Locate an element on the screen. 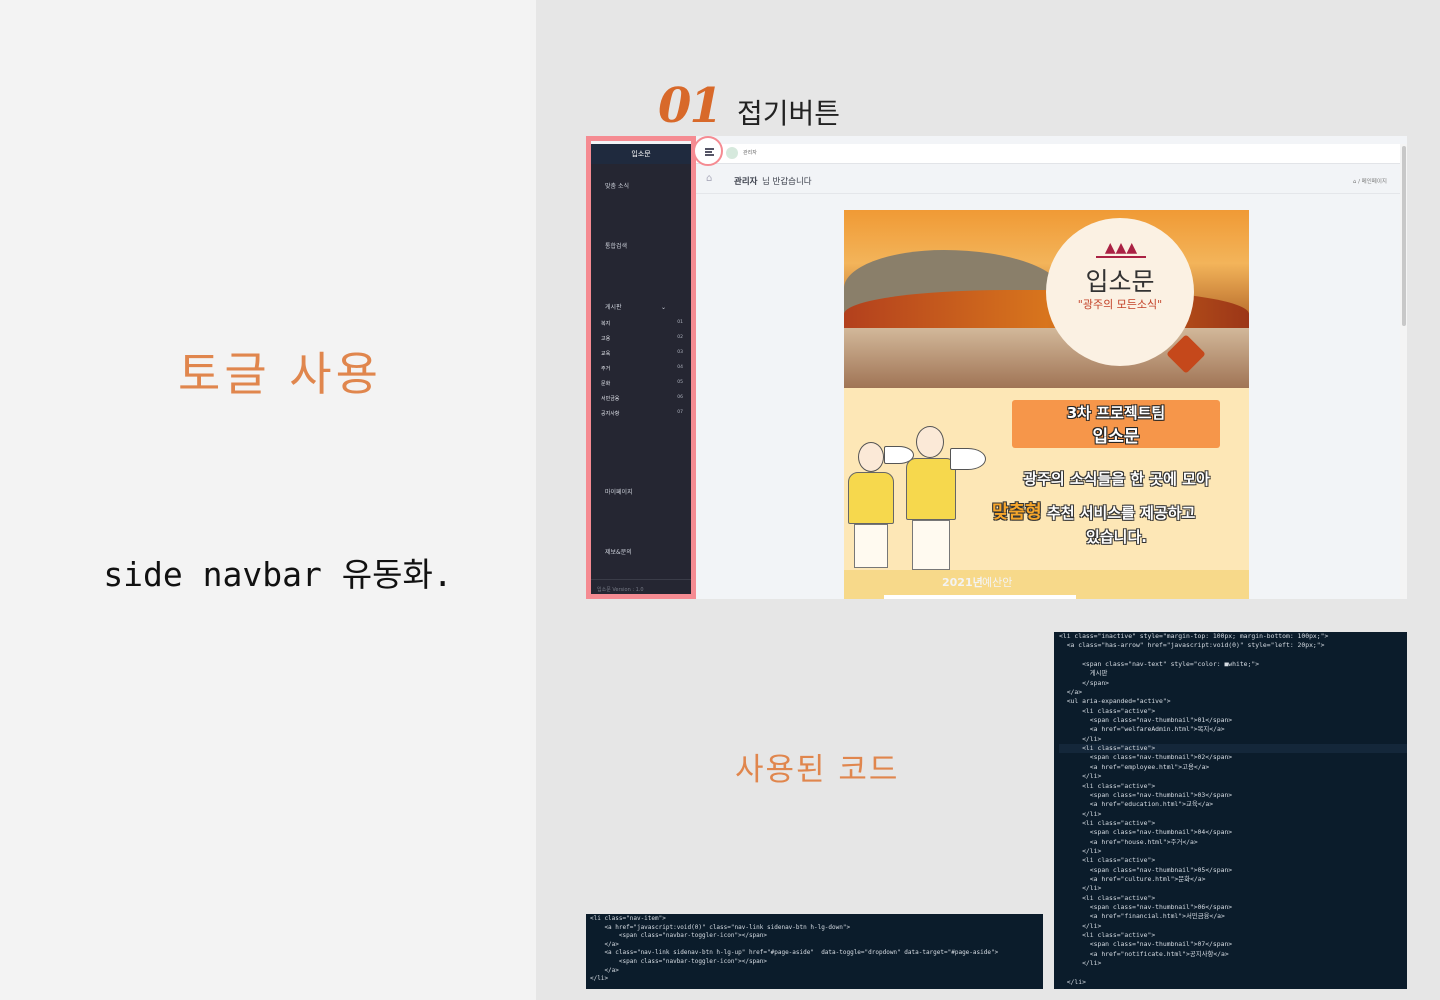  step-title: 접기버튼 is located at coordinates (789, 113).